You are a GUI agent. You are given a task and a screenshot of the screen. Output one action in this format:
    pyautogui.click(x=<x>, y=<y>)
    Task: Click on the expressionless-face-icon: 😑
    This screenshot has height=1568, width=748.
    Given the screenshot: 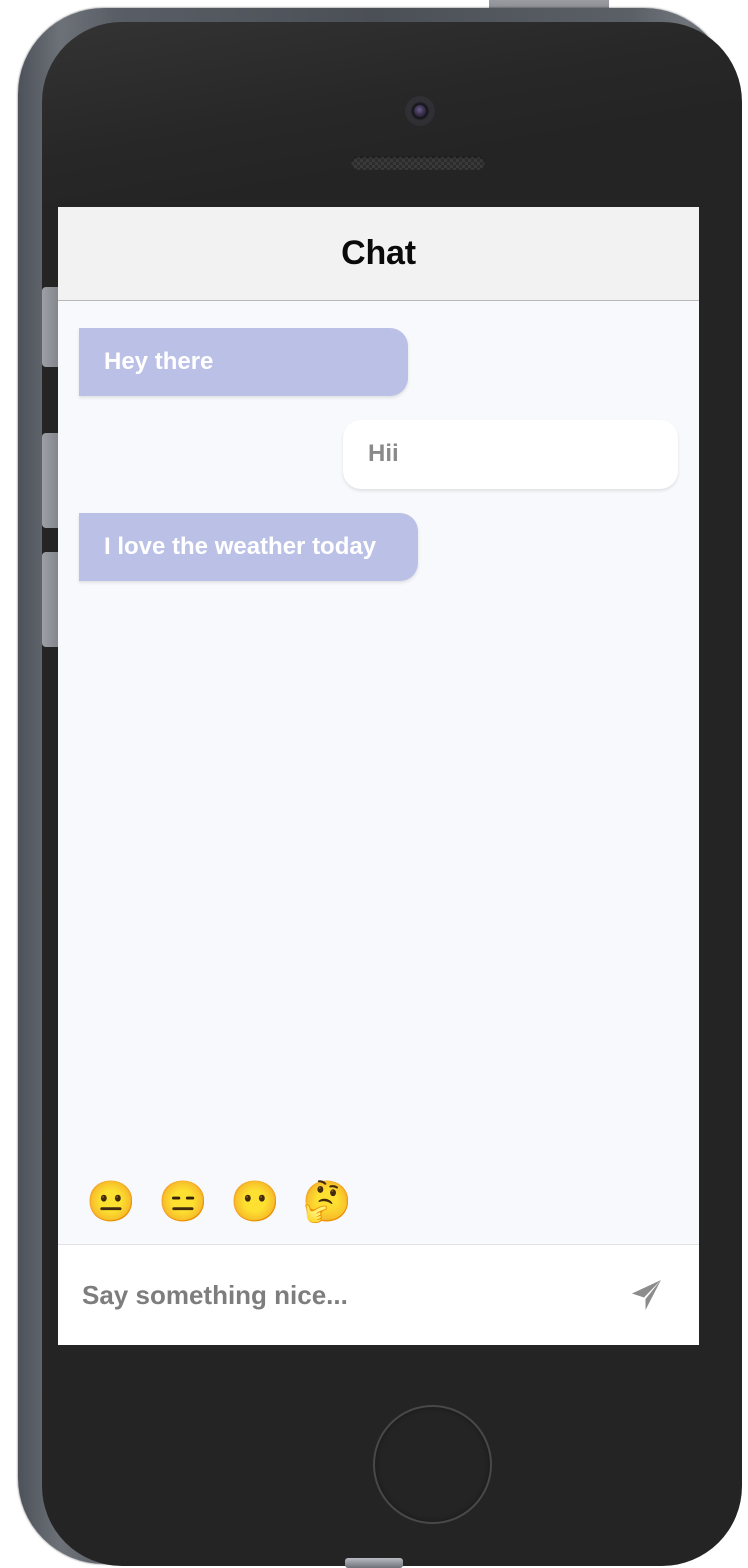 What is the action you would take?
    pyautogui.click(x=183, y=1202)
    